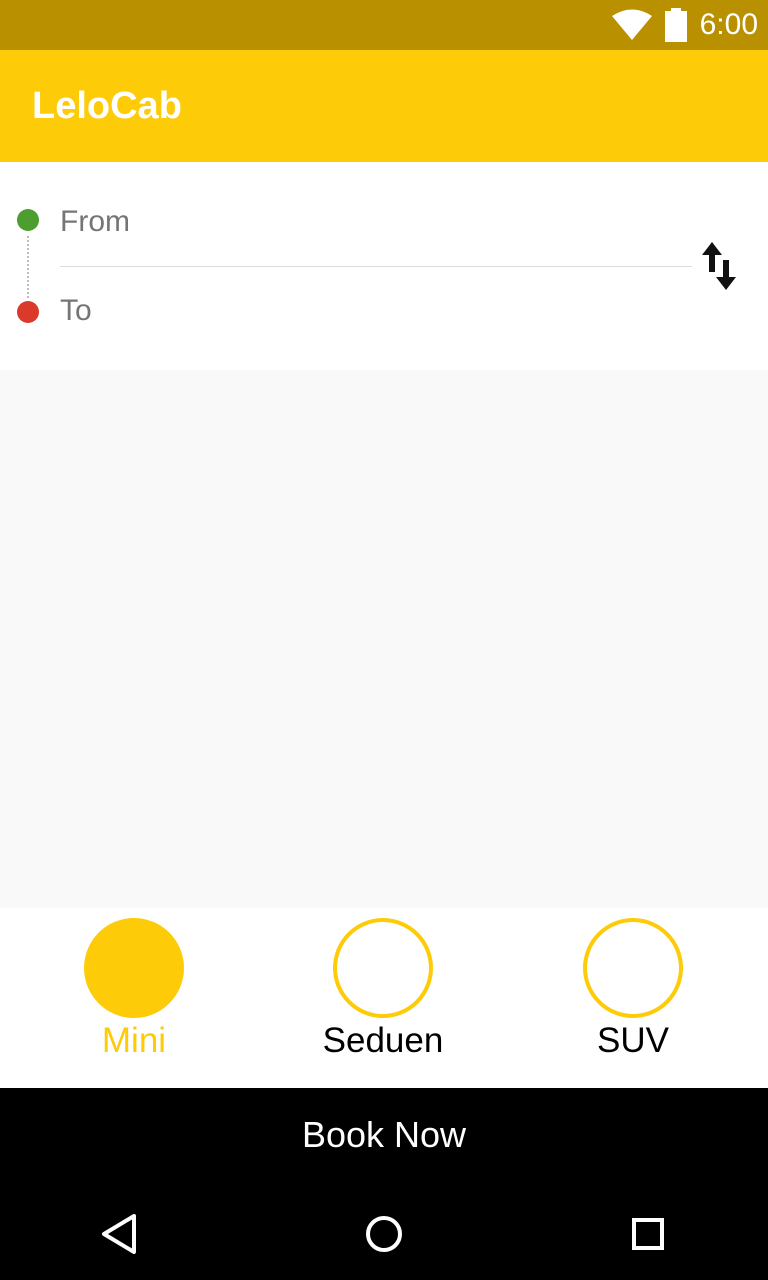 This screenshot has width=768, height=1280. I want to click on seduen-vehicle-icon, so click(383, 968).